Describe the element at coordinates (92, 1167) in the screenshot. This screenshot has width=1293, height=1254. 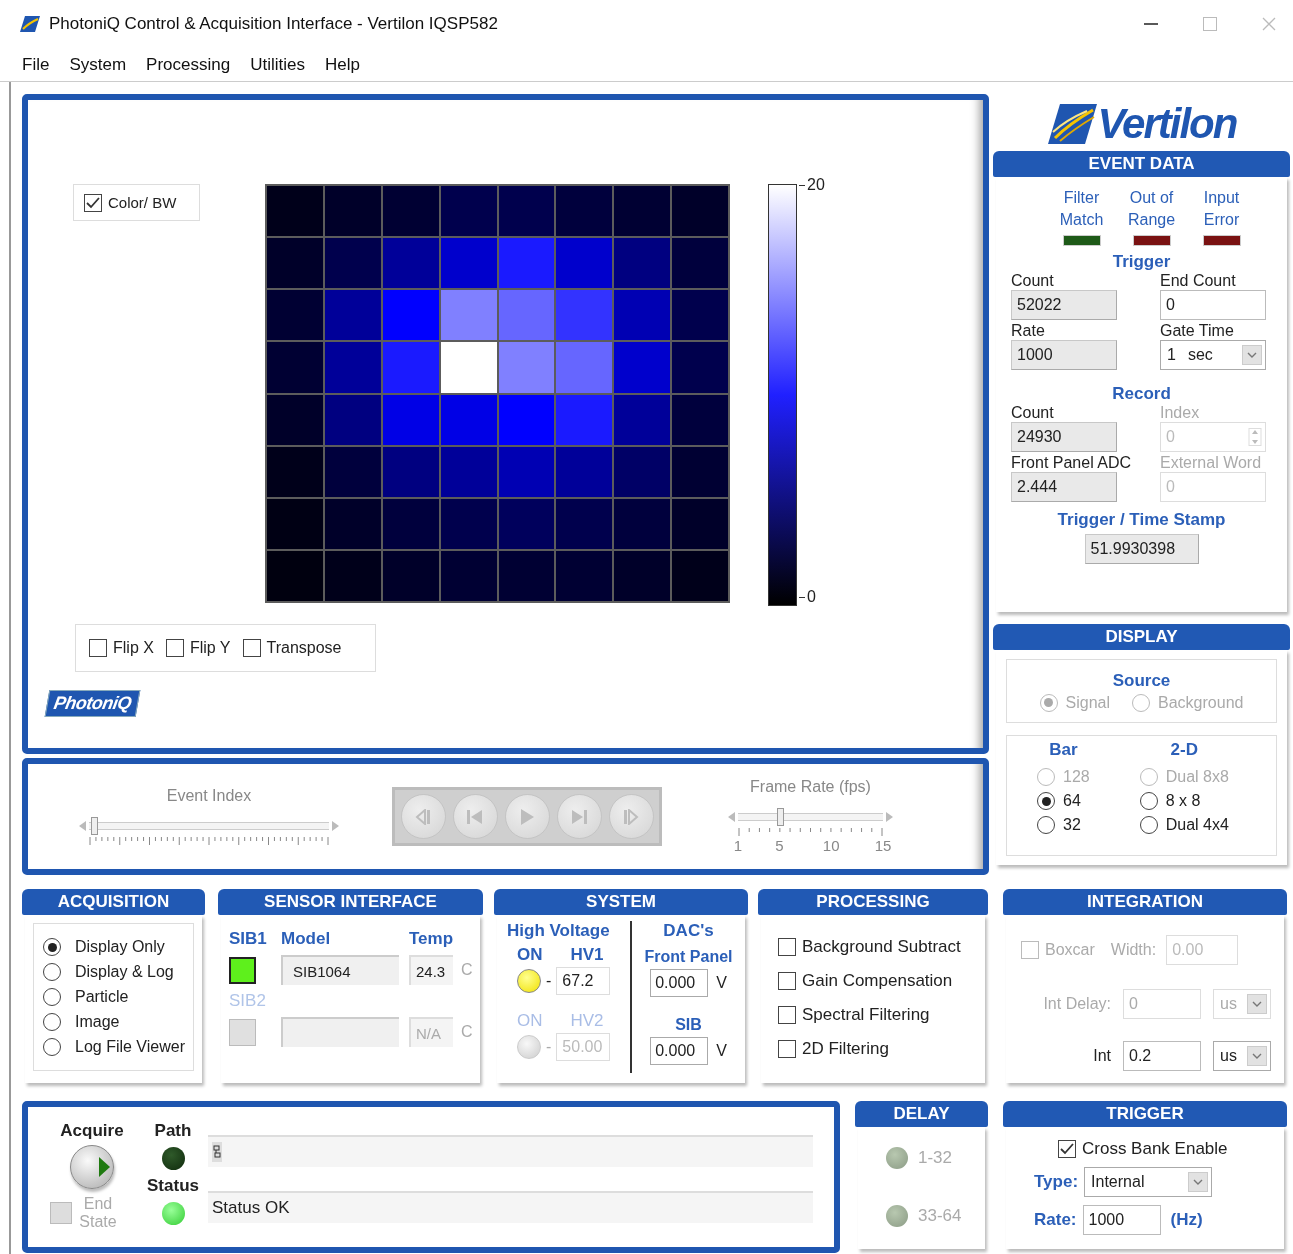
I see `acquire-button` at that location.